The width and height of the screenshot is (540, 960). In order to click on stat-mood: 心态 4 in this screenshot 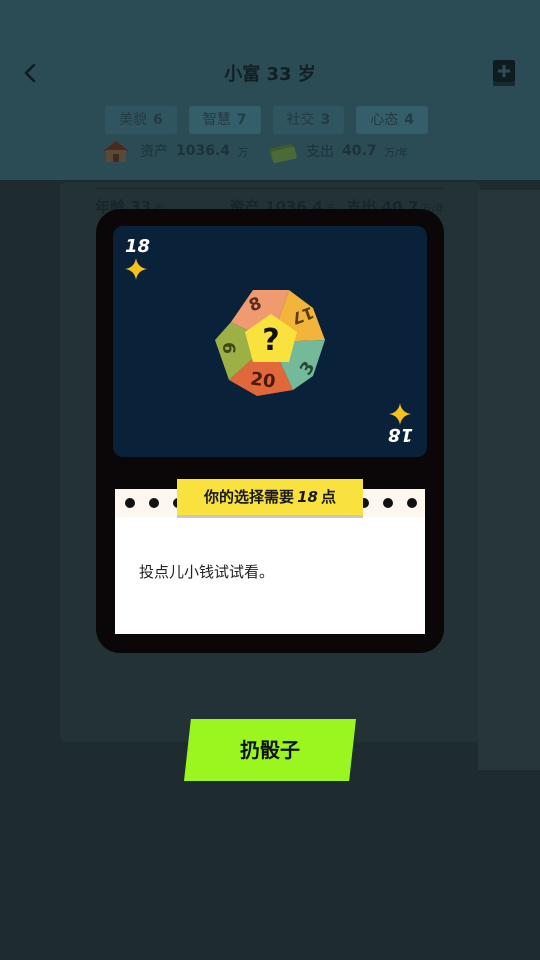, I will do `click(392, 120)`.